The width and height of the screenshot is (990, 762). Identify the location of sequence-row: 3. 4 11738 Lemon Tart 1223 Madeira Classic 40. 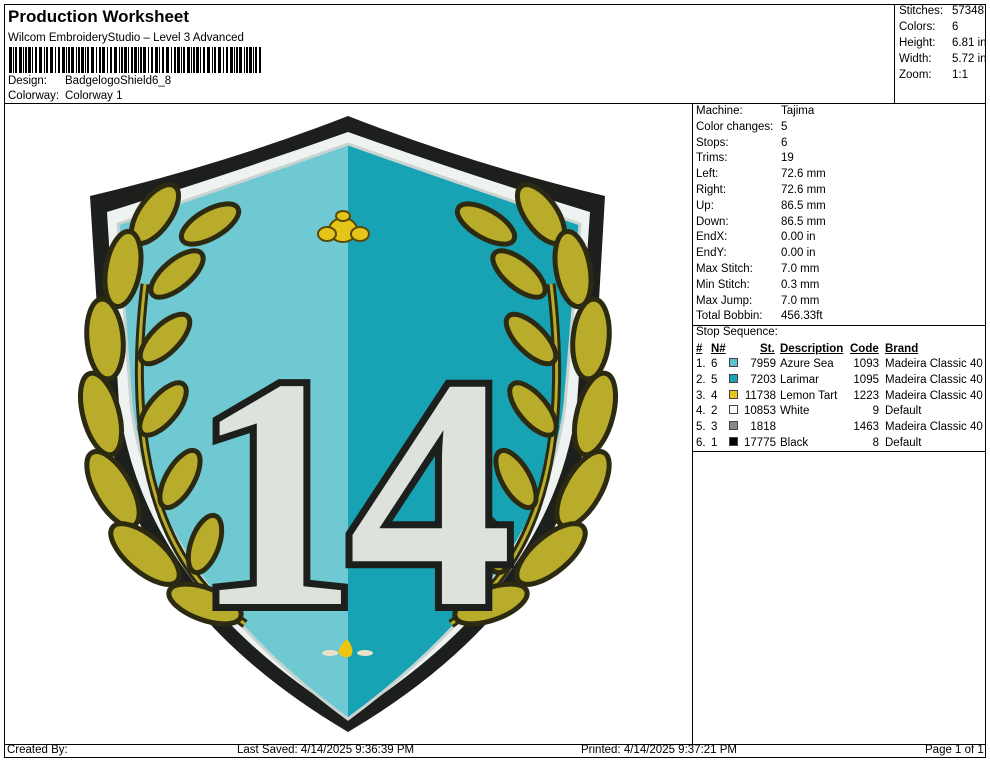
(839, 397).